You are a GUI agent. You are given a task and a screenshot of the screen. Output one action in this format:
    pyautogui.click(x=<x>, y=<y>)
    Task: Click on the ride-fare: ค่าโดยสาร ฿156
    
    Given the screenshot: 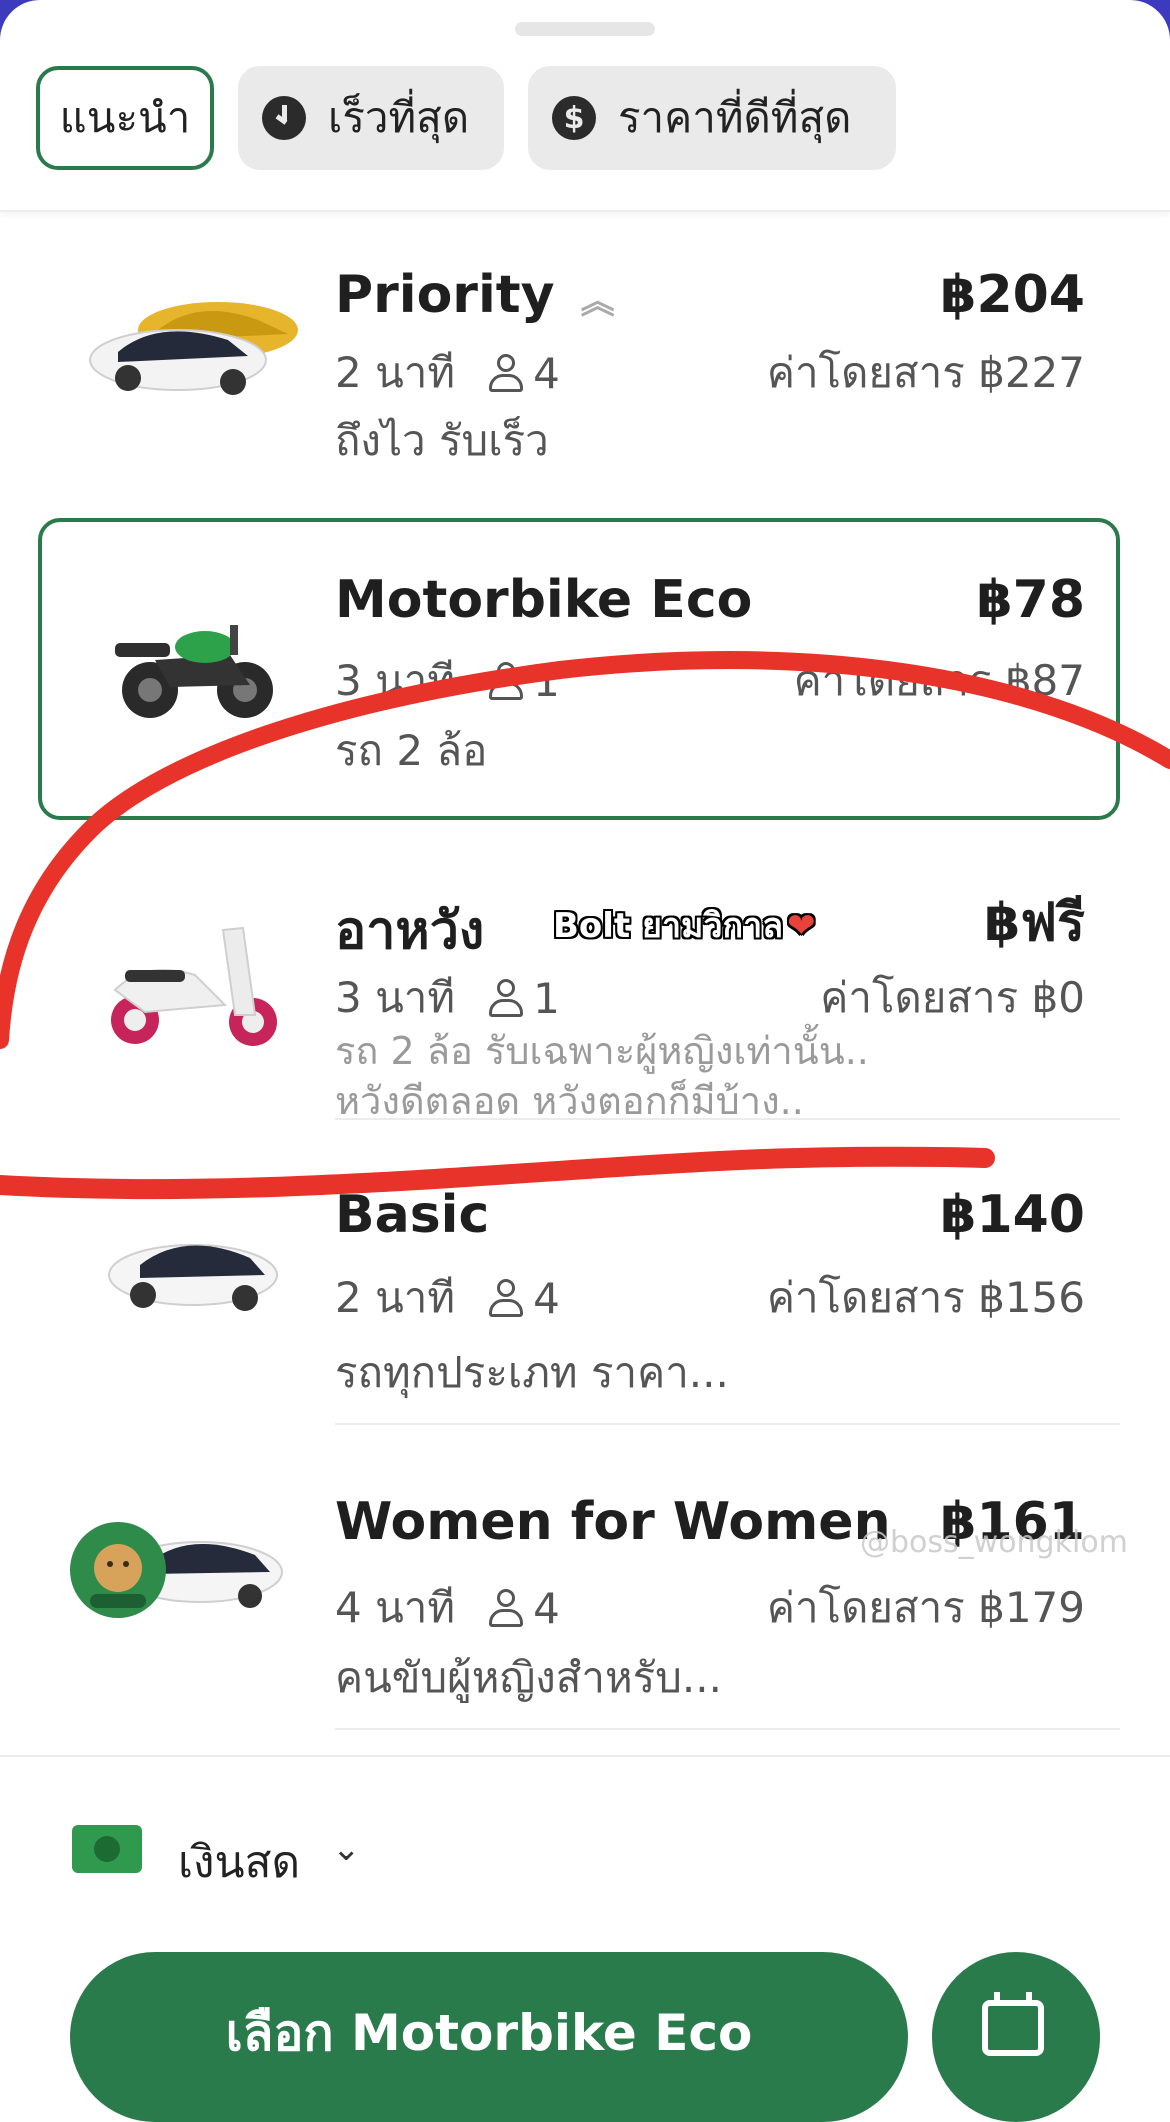 What is the action you would take?
    pyautogui.click(x=925, y=1297)
    